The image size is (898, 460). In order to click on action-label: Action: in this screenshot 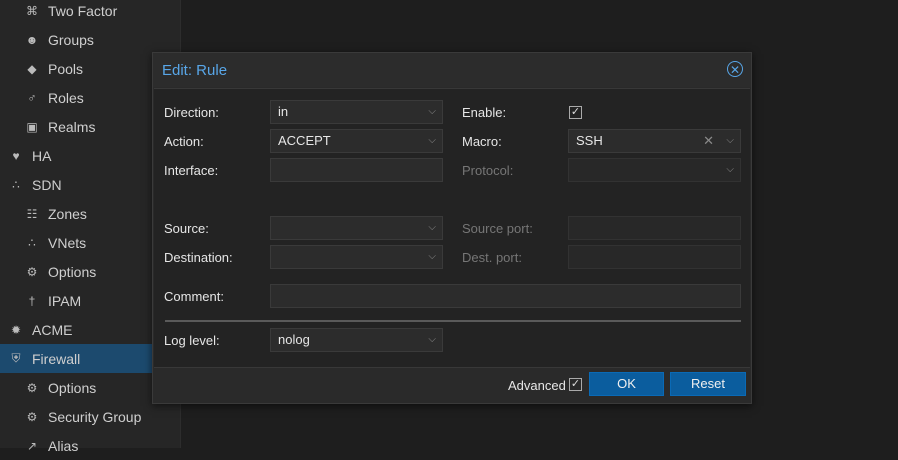, I will do `click(184, 141)`.